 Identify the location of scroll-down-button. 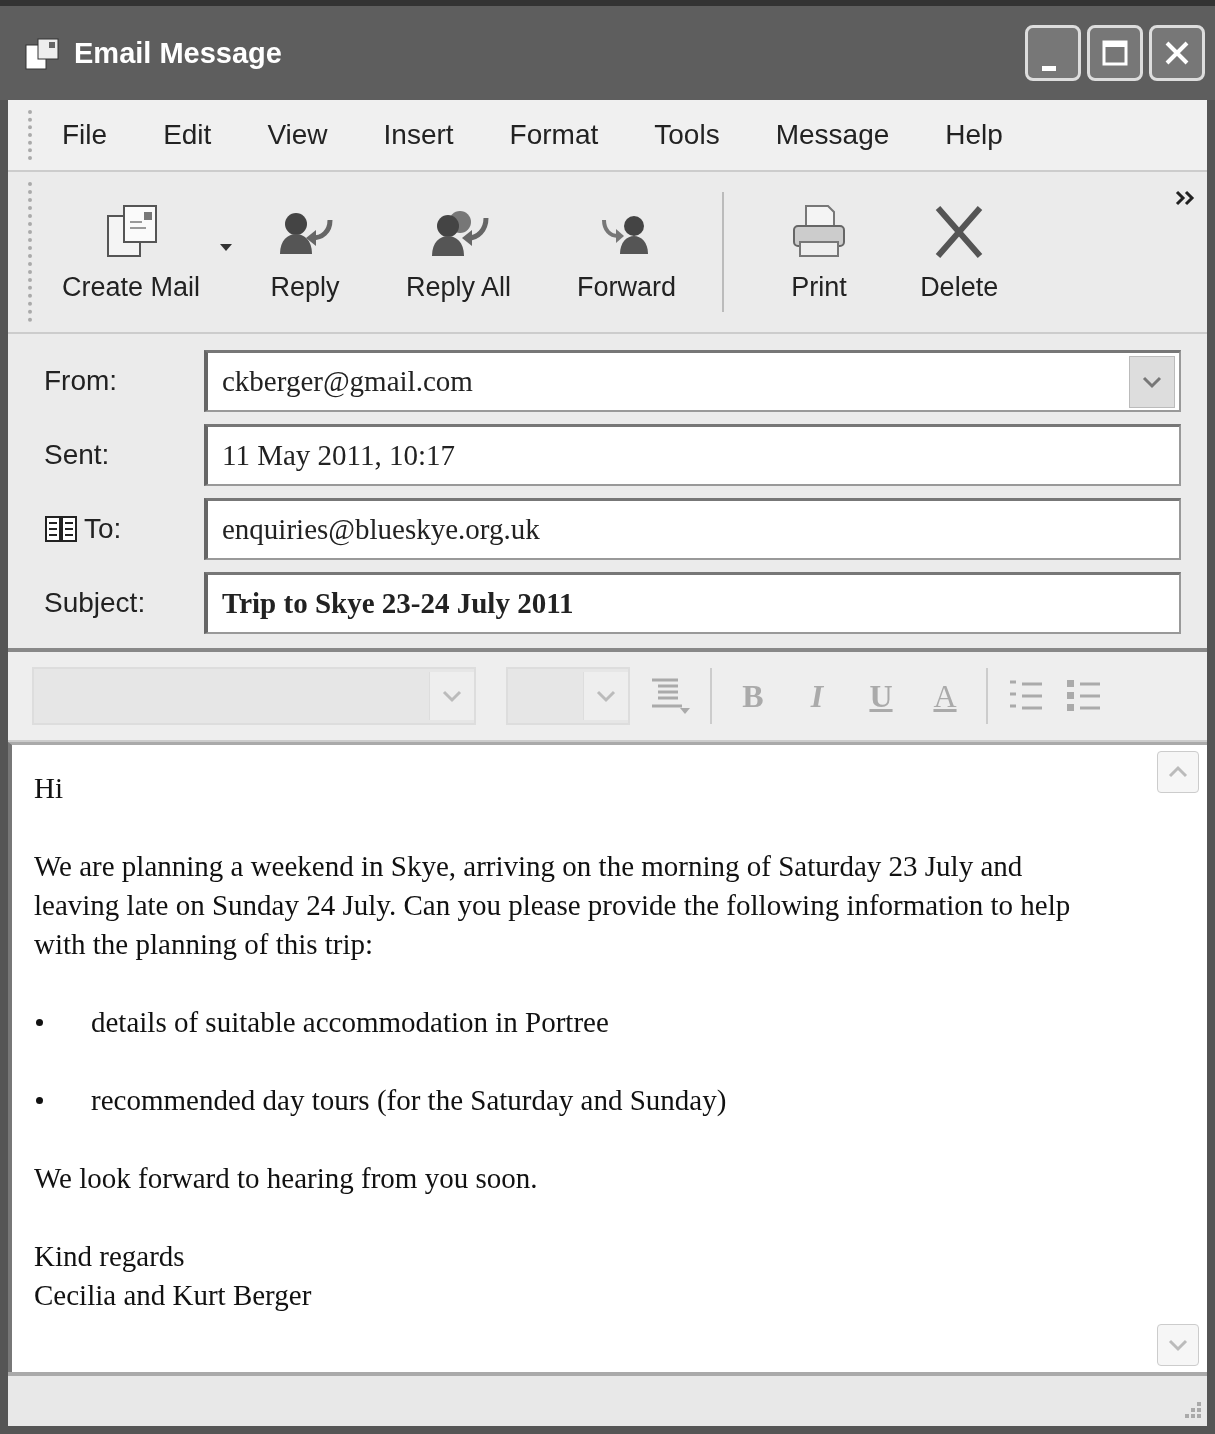
(1178, 1345).